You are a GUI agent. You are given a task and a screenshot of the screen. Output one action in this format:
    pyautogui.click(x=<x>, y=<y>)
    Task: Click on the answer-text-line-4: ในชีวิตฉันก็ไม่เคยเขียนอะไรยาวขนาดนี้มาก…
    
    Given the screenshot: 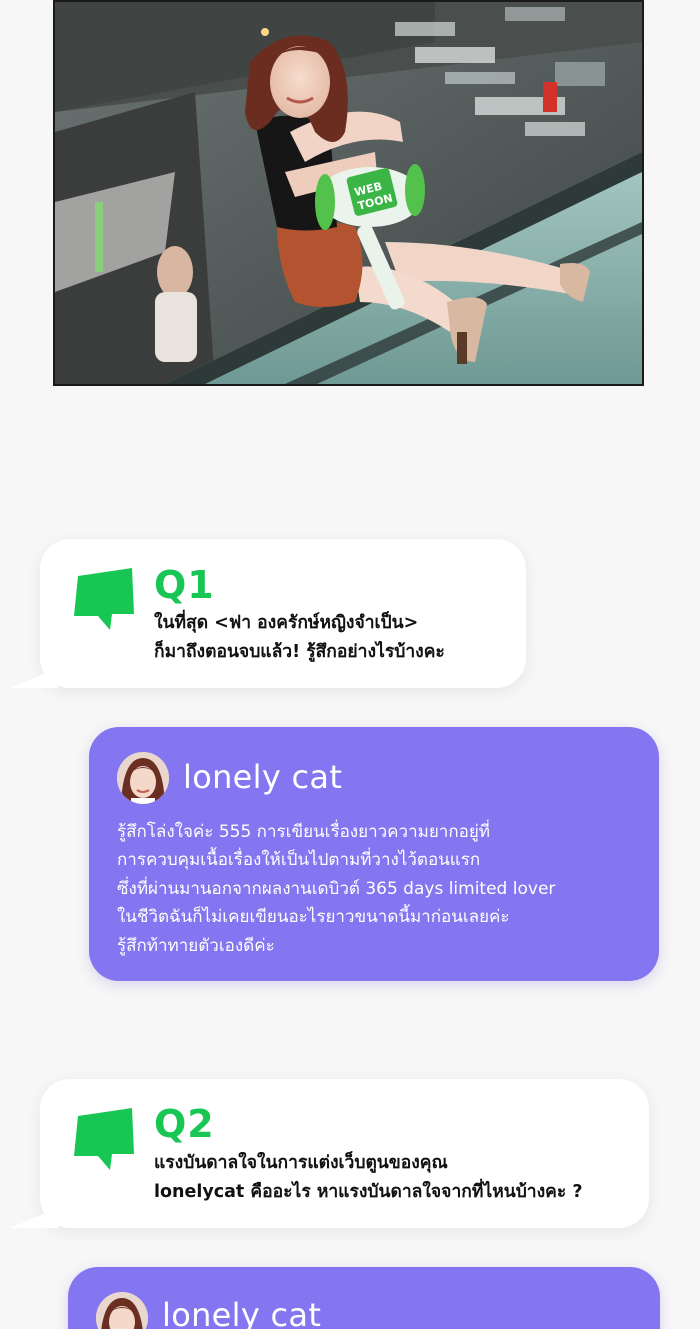 What is the action you would take?
    pyautogui.click(x=313, y=917)
    